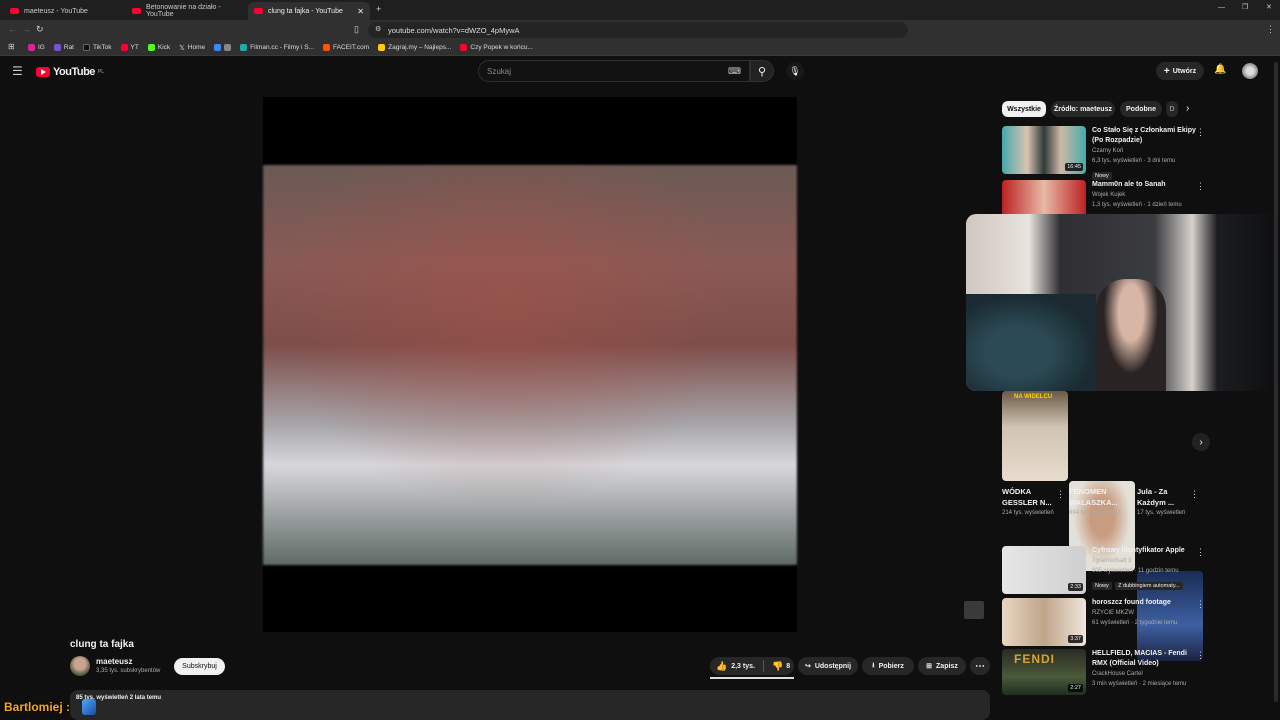  What do you see at coordinates (129, 47) in the screenshot?
I see `bookmark-yt: YT` at bounding box center [129, 47].